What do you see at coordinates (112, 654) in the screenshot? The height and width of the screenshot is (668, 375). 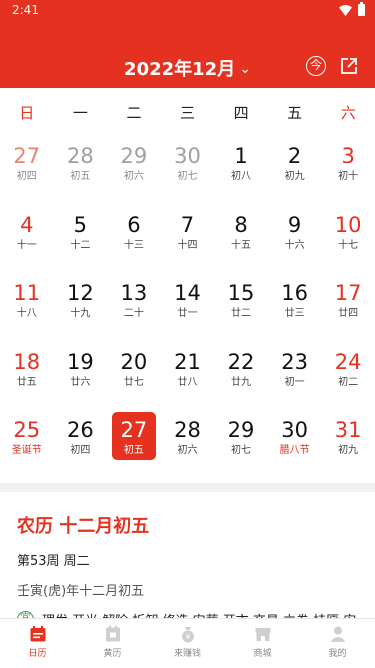 I see `tab-label: 黄历` at bounding box center [112, 654].